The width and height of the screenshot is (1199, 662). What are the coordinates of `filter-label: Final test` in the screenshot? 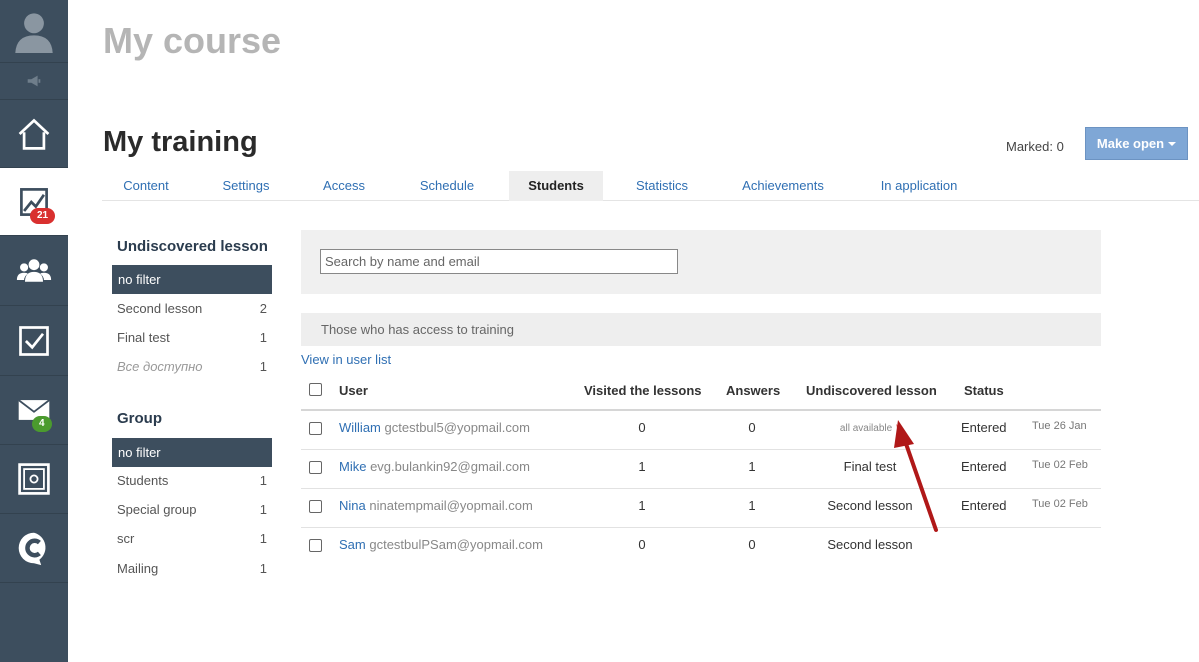 It's located at (143, 337).